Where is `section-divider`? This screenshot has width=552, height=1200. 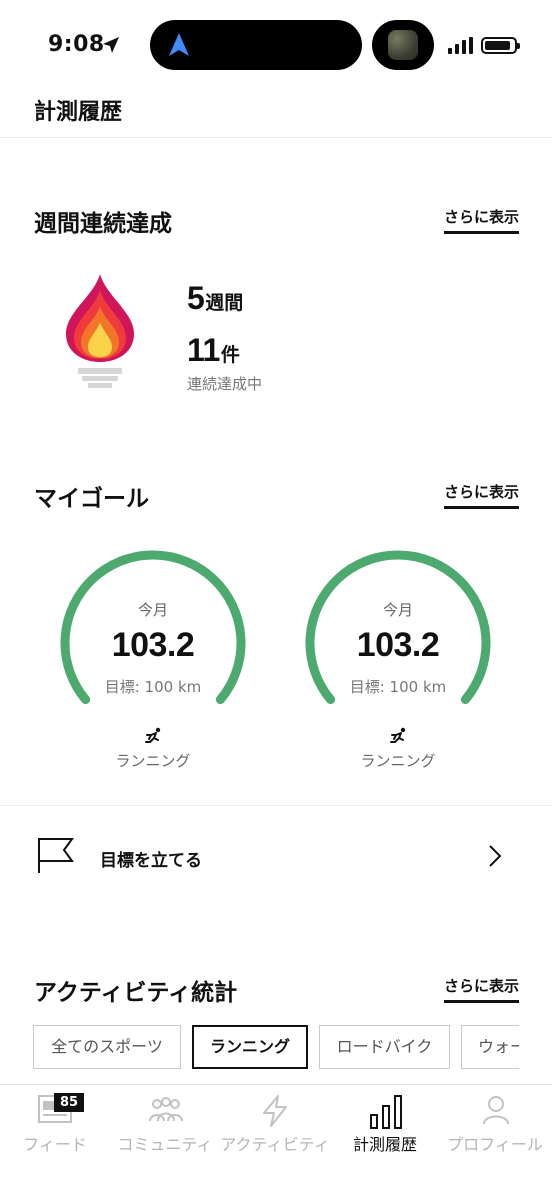 section-divider is located at coordinates (276, 805).